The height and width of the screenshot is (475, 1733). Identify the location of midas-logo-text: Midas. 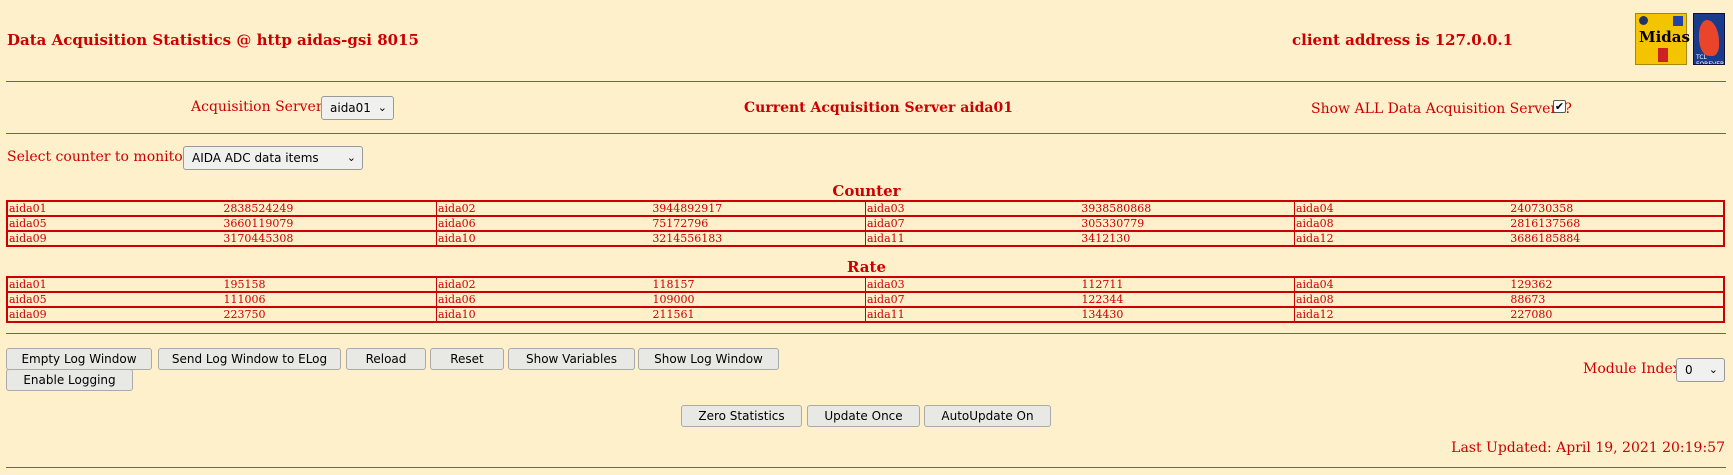
(1664, 37).